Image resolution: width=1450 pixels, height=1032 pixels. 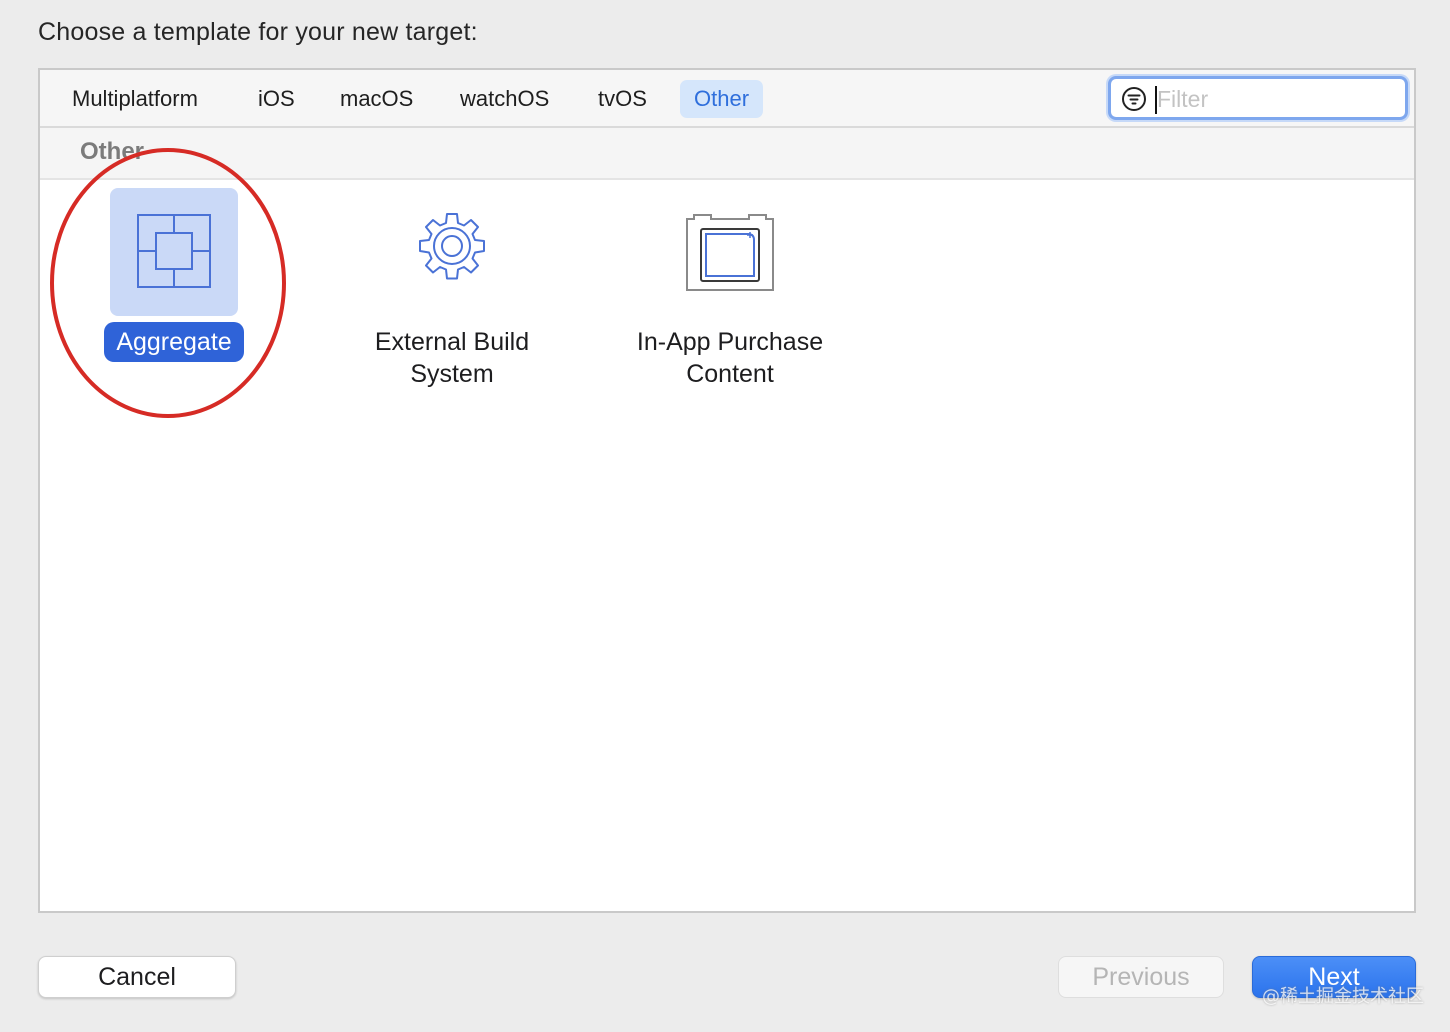 I want to click on template-label: In-App Purchase Content, so click(x=730, y=358).